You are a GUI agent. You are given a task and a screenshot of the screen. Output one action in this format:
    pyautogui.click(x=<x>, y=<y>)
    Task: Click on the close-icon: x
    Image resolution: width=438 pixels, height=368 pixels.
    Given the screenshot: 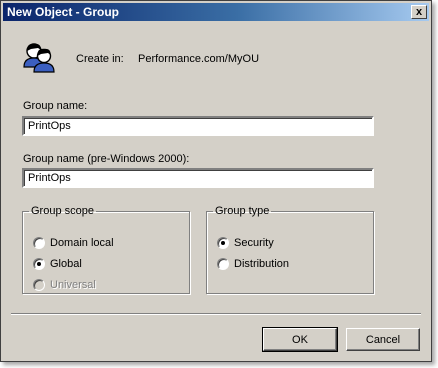 What is the action you would take?
    pyautogui.click(x=419, y=11)
    